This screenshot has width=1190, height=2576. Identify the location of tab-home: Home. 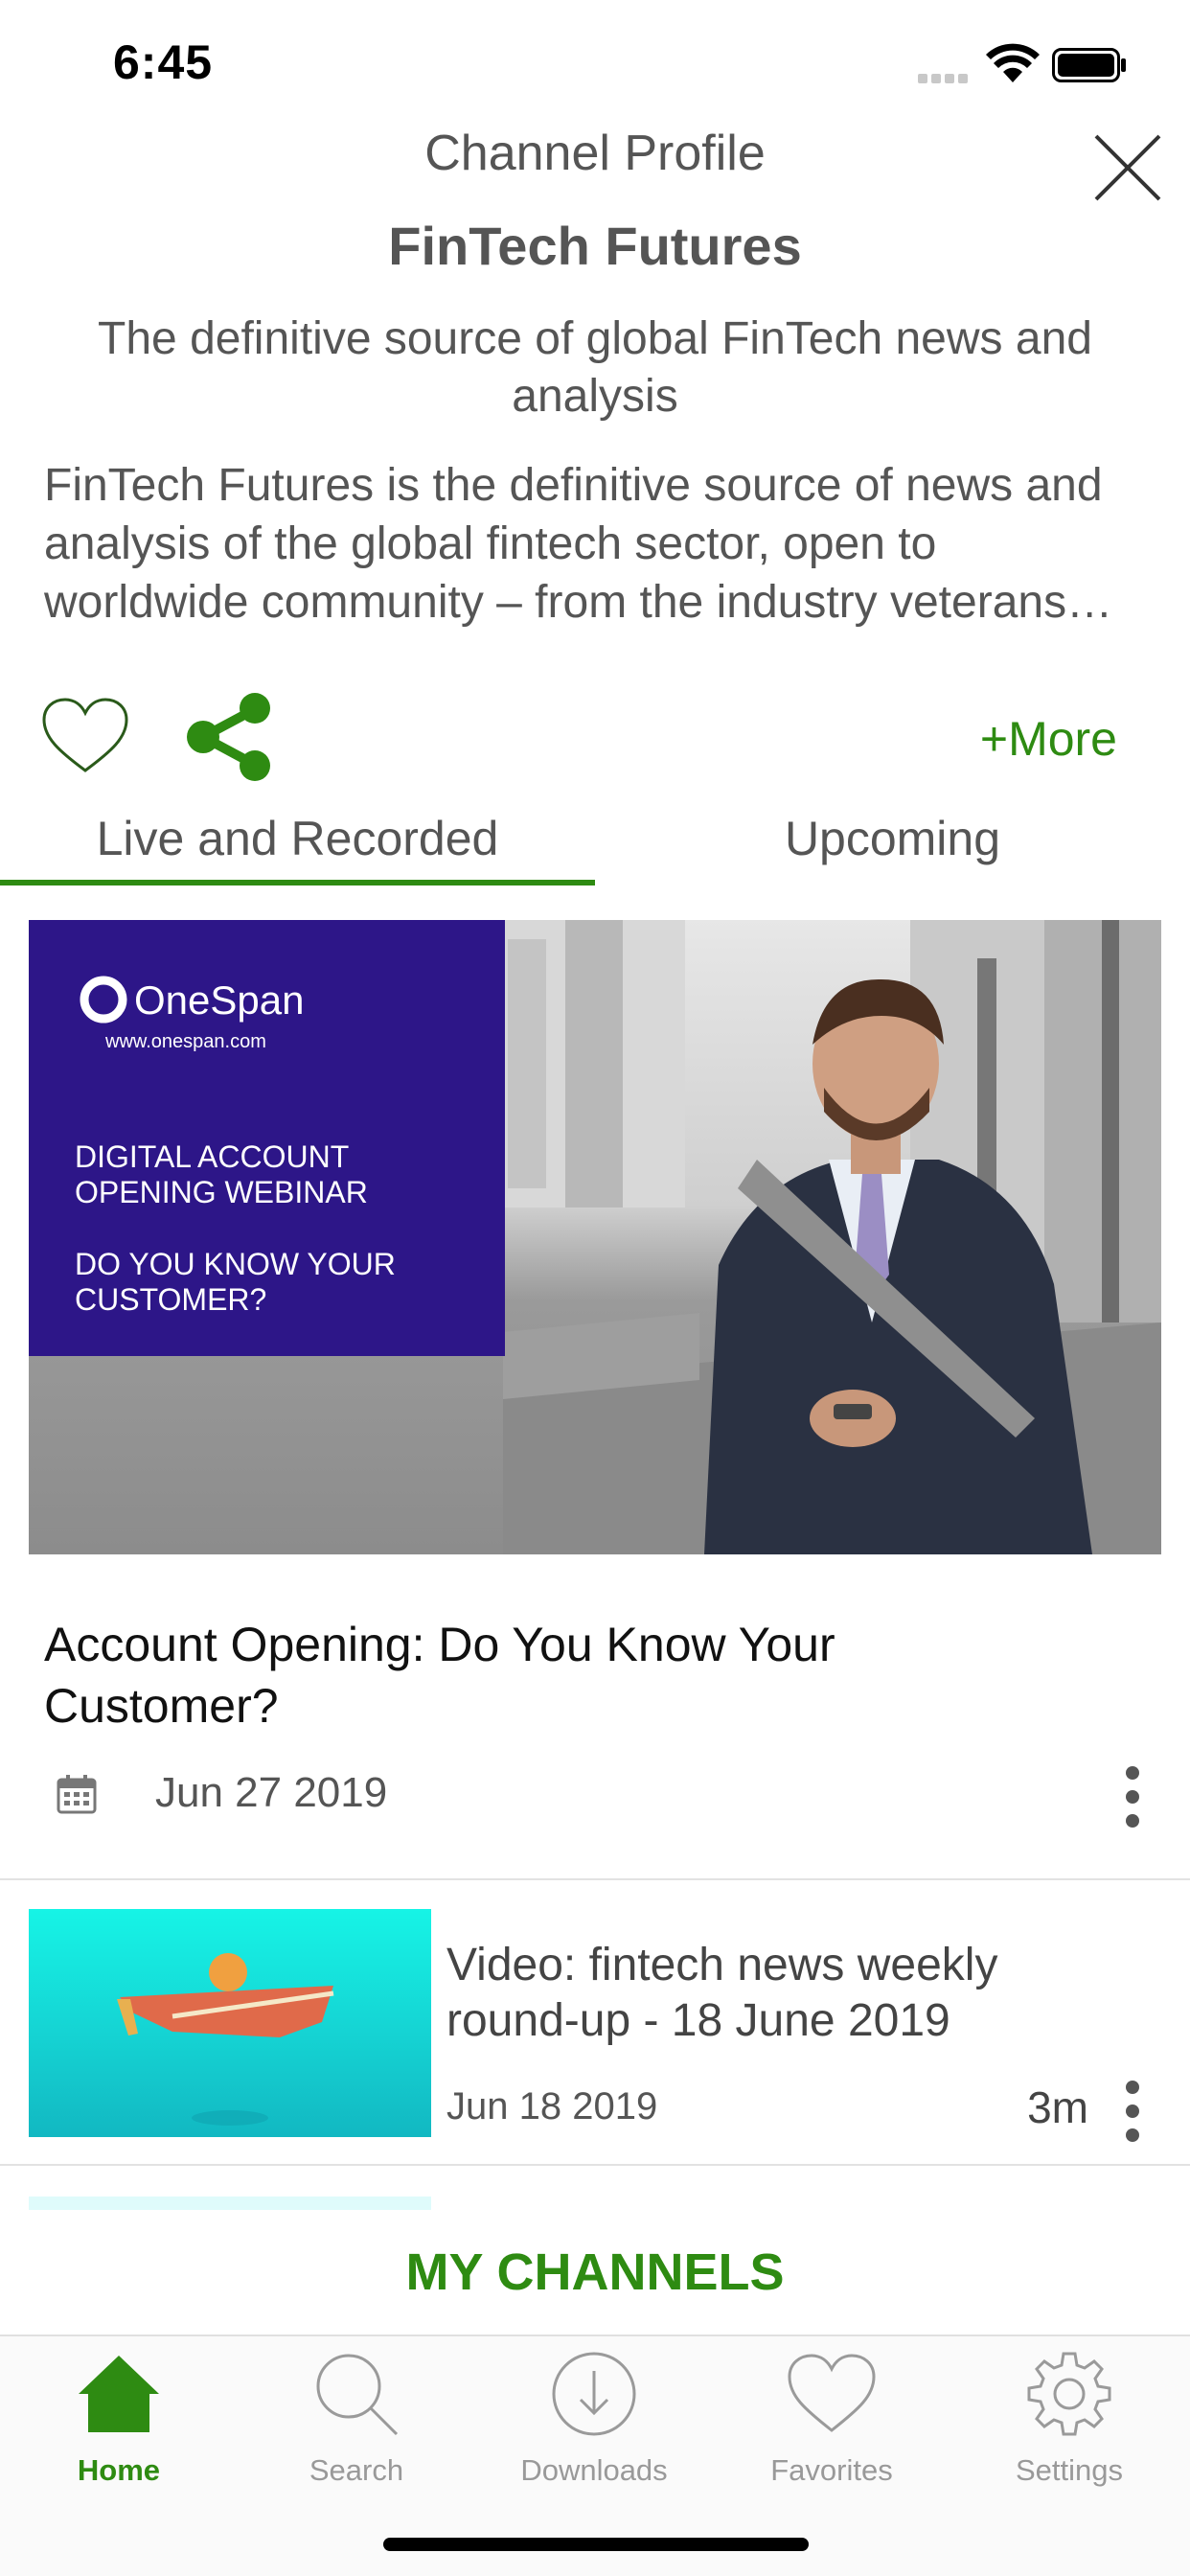
(119, 2420).